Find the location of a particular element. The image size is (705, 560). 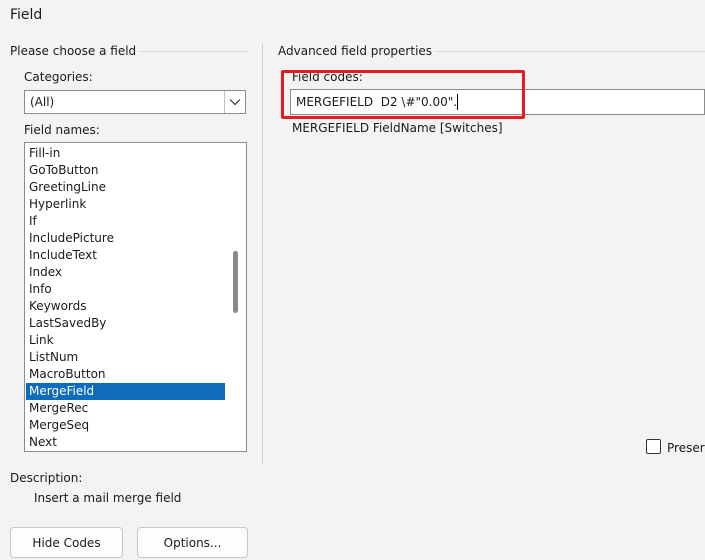

description-text: Insert a mail merge field is located at coordinates (108, 498).